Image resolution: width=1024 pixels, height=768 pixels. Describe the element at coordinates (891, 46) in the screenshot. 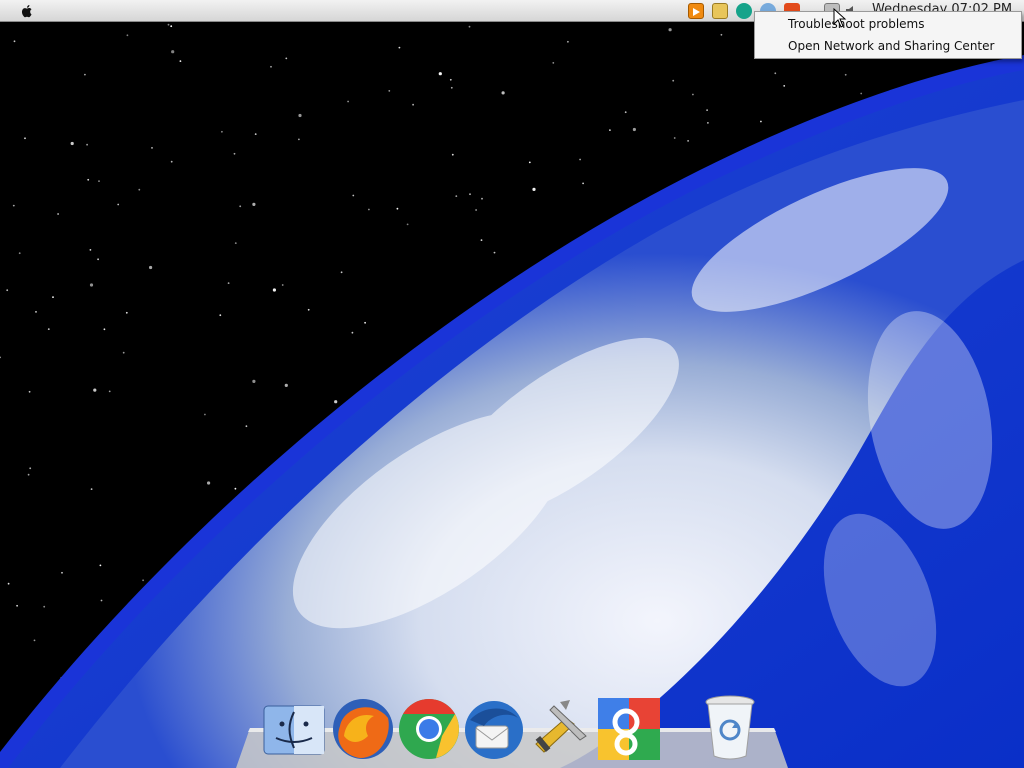

I see `menu-item-network-sharing-center: Open Network and Sharing Center` at that location.